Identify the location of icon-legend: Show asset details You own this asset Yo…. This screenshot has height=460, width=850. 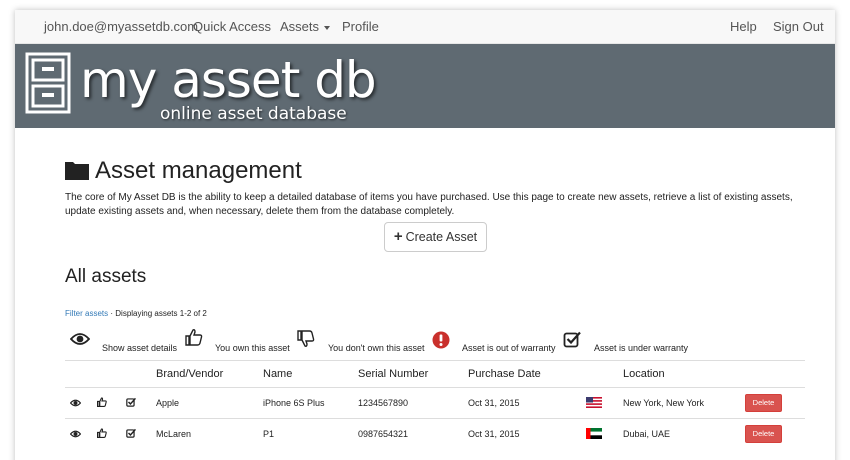
(435, 342).